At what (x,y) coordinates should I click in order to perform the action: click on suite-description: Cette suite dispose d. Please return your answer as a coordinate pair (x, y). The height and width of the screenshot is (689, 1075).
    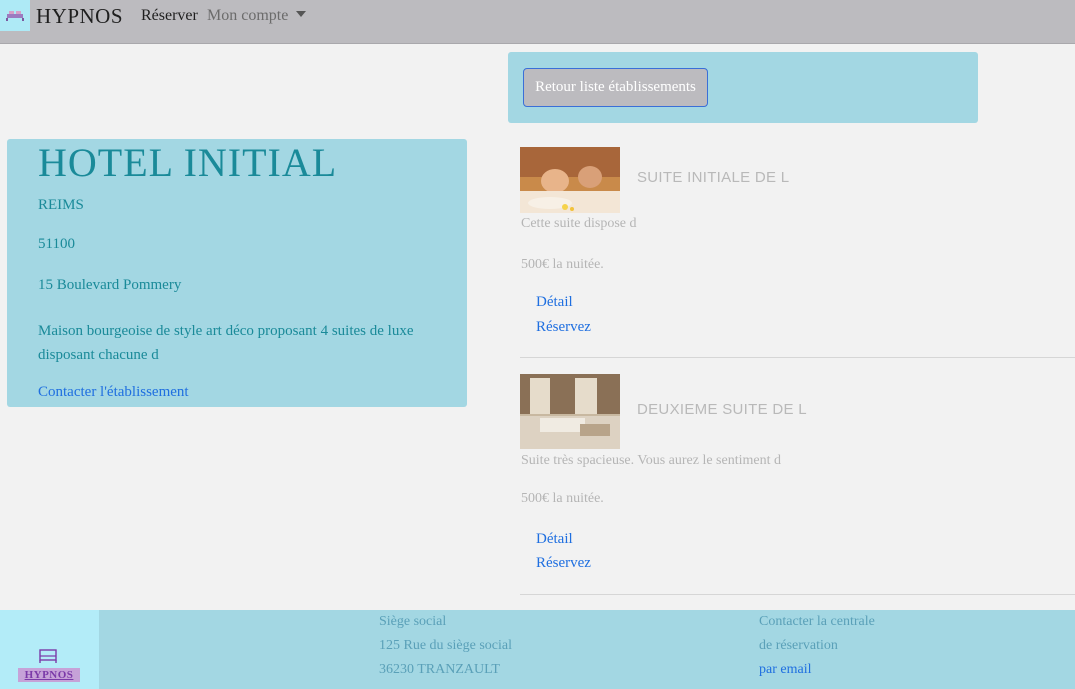
    Looking at the image, I should click on (579, 223).